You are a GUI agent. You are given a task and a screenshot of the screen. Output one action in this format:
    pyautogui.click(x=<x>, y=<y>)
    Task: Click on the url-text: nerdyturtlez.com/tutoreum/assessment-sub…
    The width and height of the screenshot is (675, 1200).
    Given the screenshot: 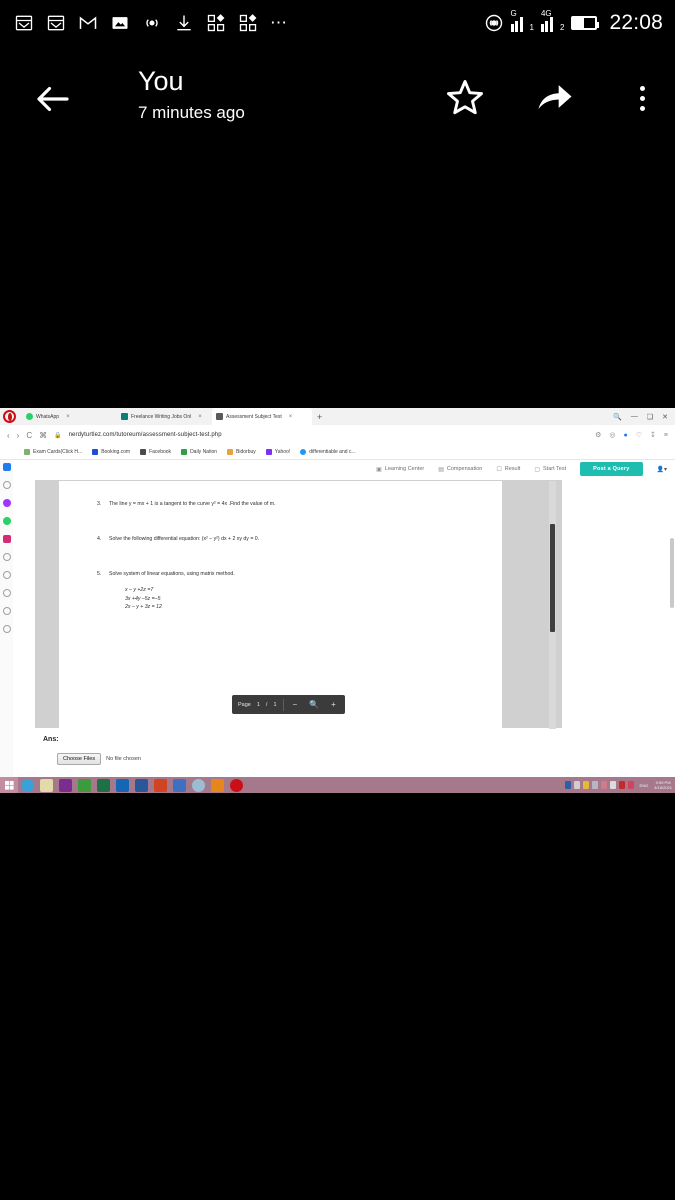 What is the action you would take?
    pyautogui.click(x=145, y=435)
    